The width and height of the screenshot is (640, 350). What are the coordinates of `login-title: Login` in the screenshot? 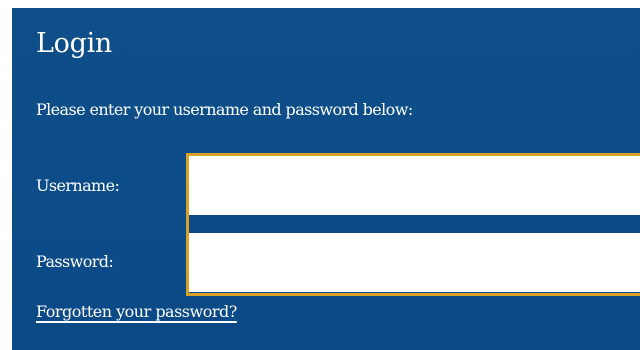 It's located at (74, 43).